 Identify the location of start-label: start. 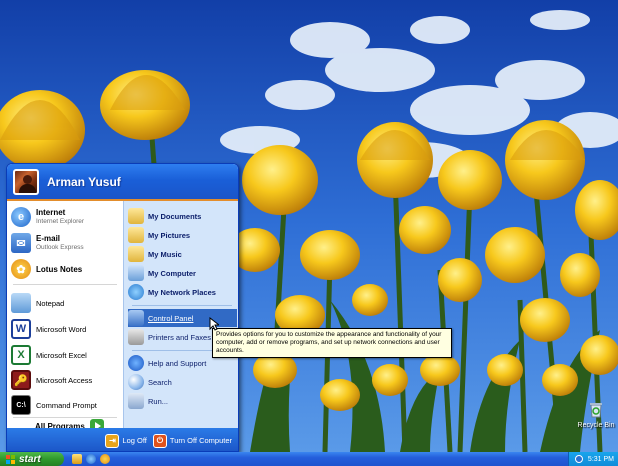
(30, 459).